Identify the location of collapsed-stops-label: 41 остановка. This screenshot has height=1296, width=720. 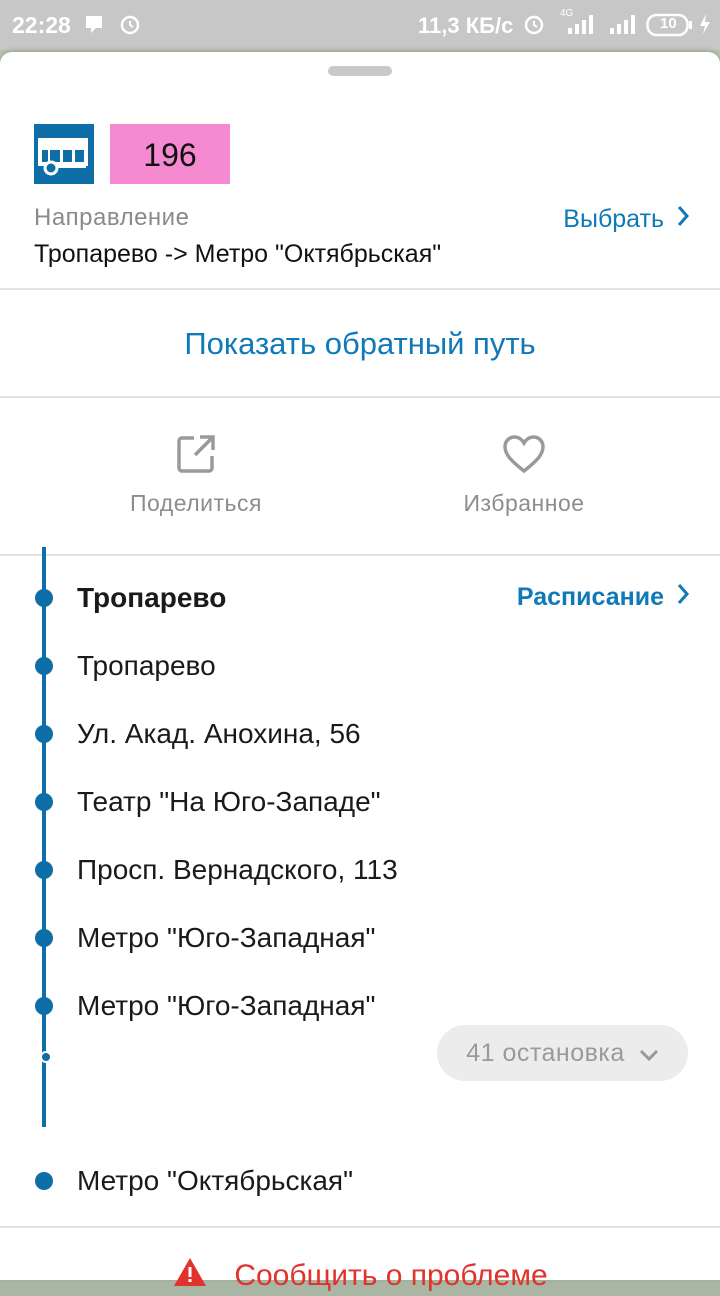
(545, 1052).